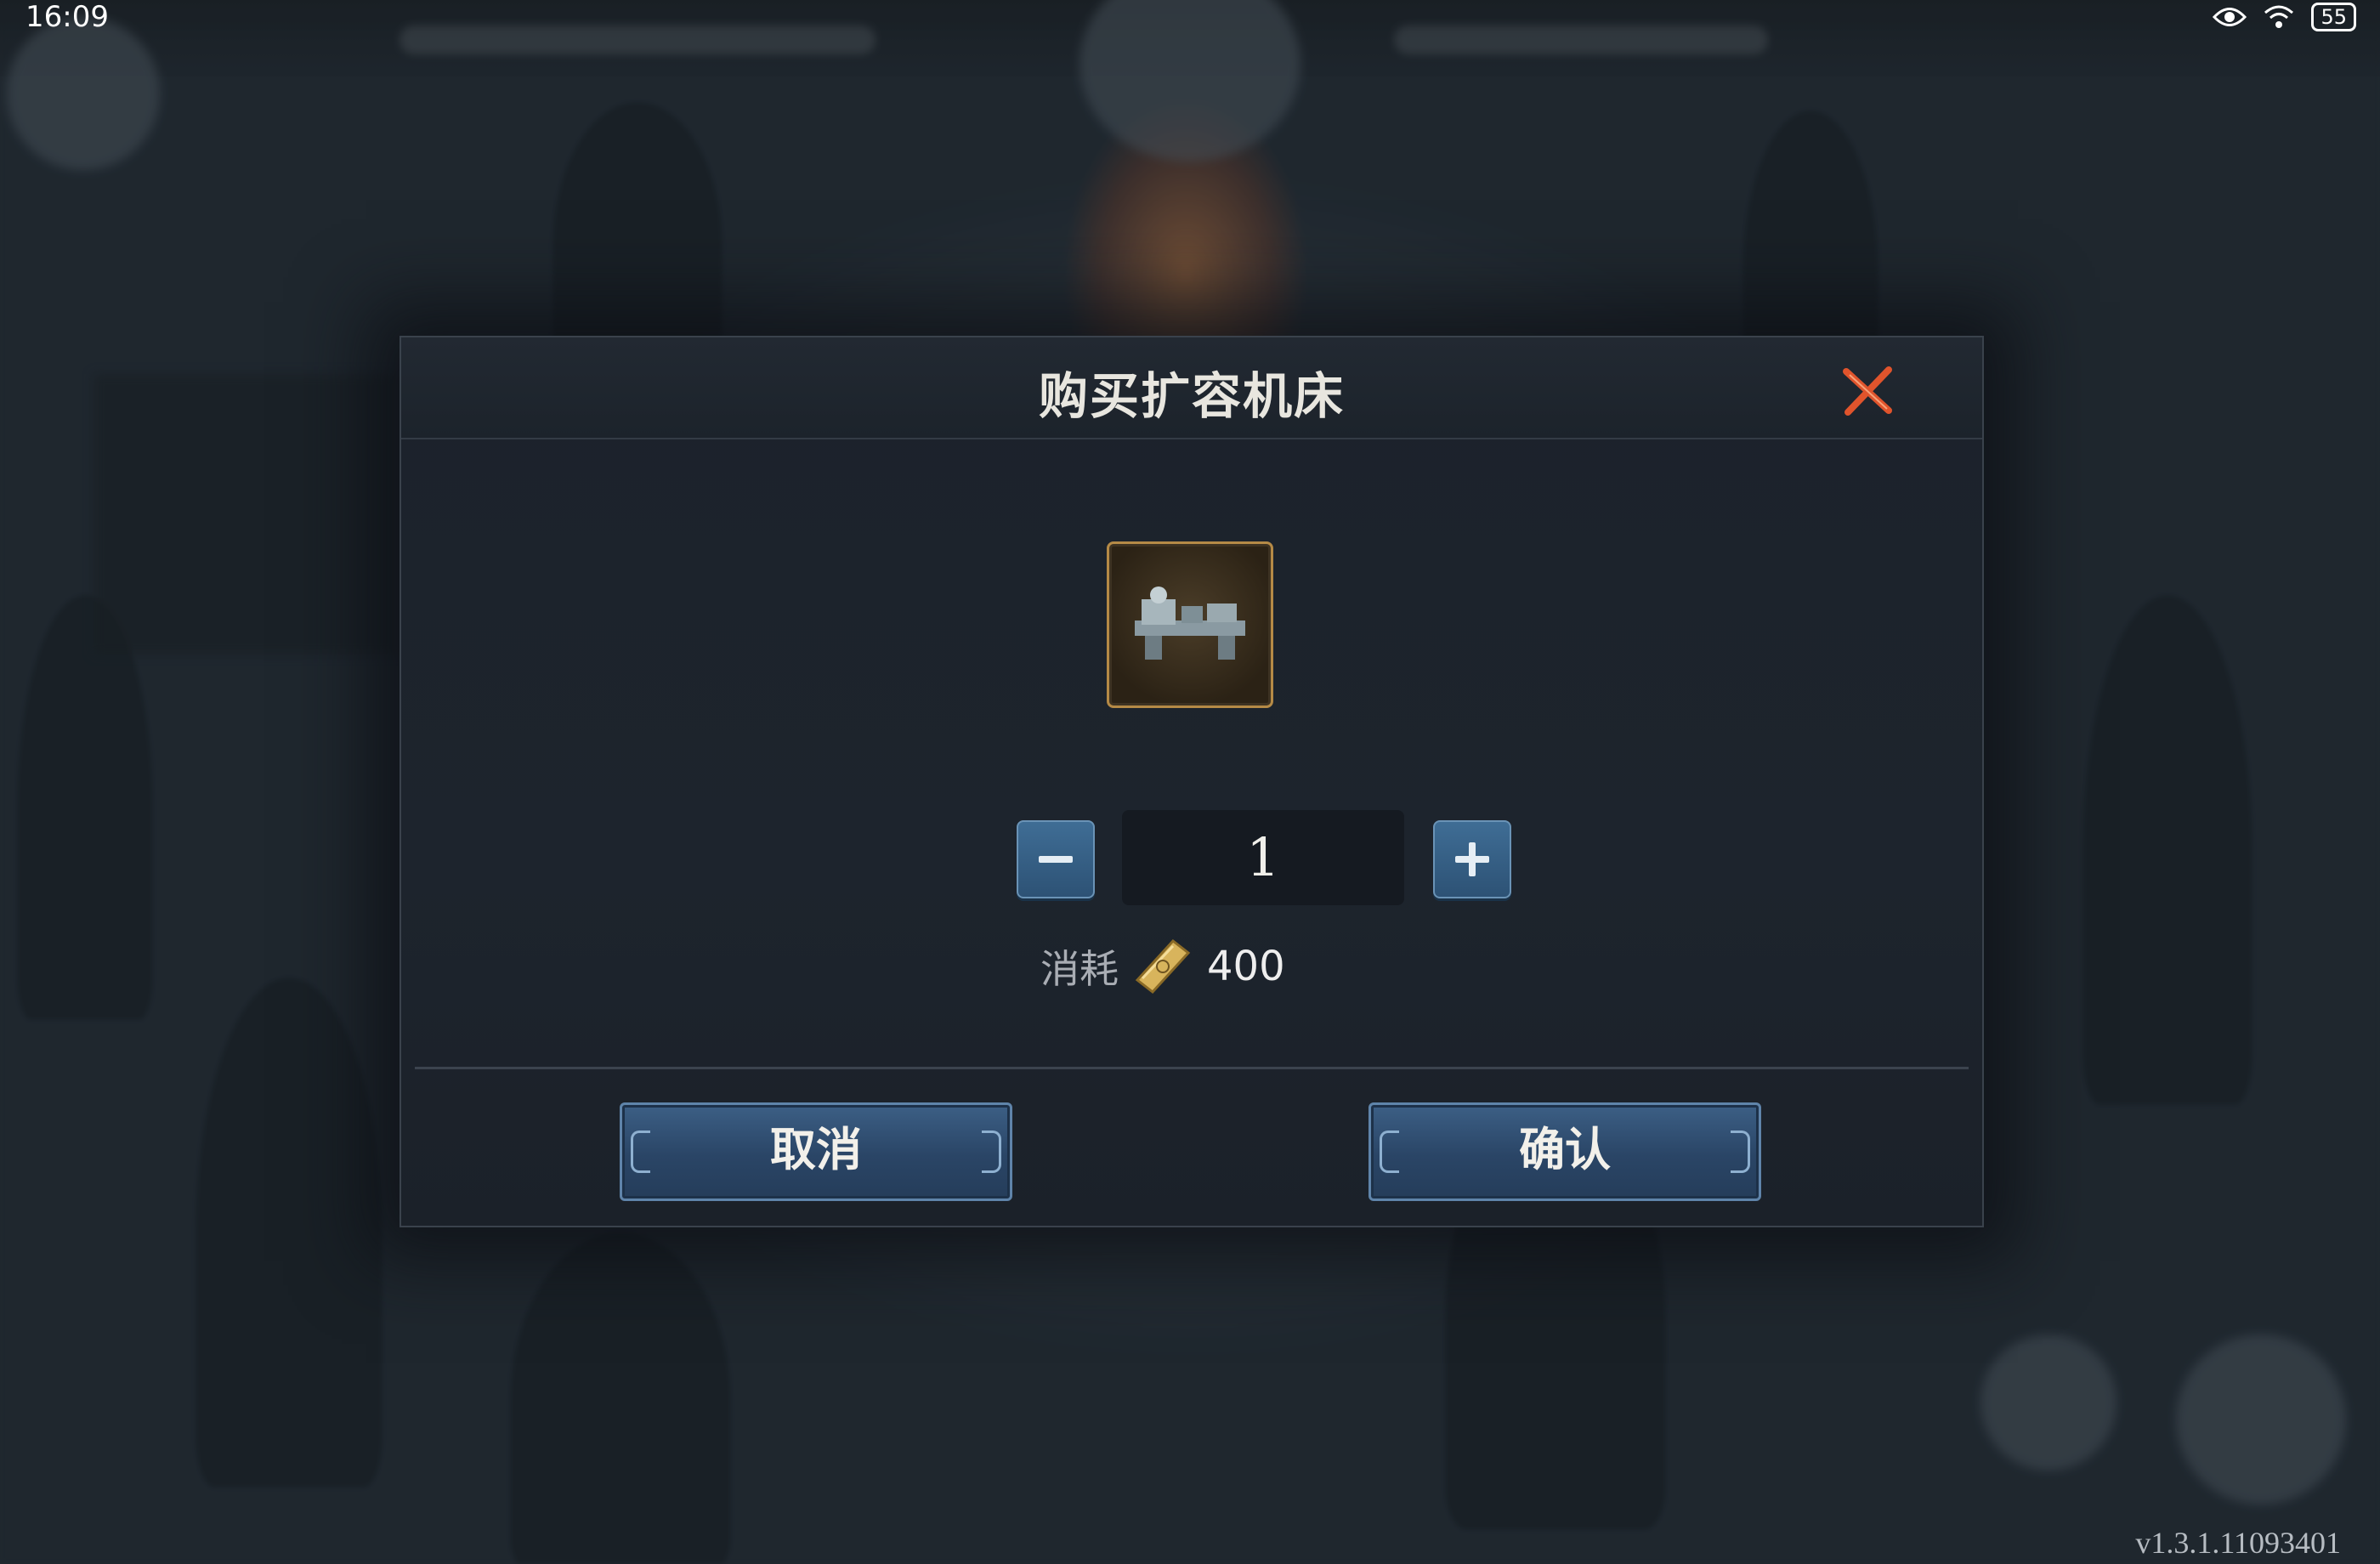  Describe the element at coordinates (2238, 1543) in the screenshot. I see `version-label: v1.3.1.11093401` at that location.